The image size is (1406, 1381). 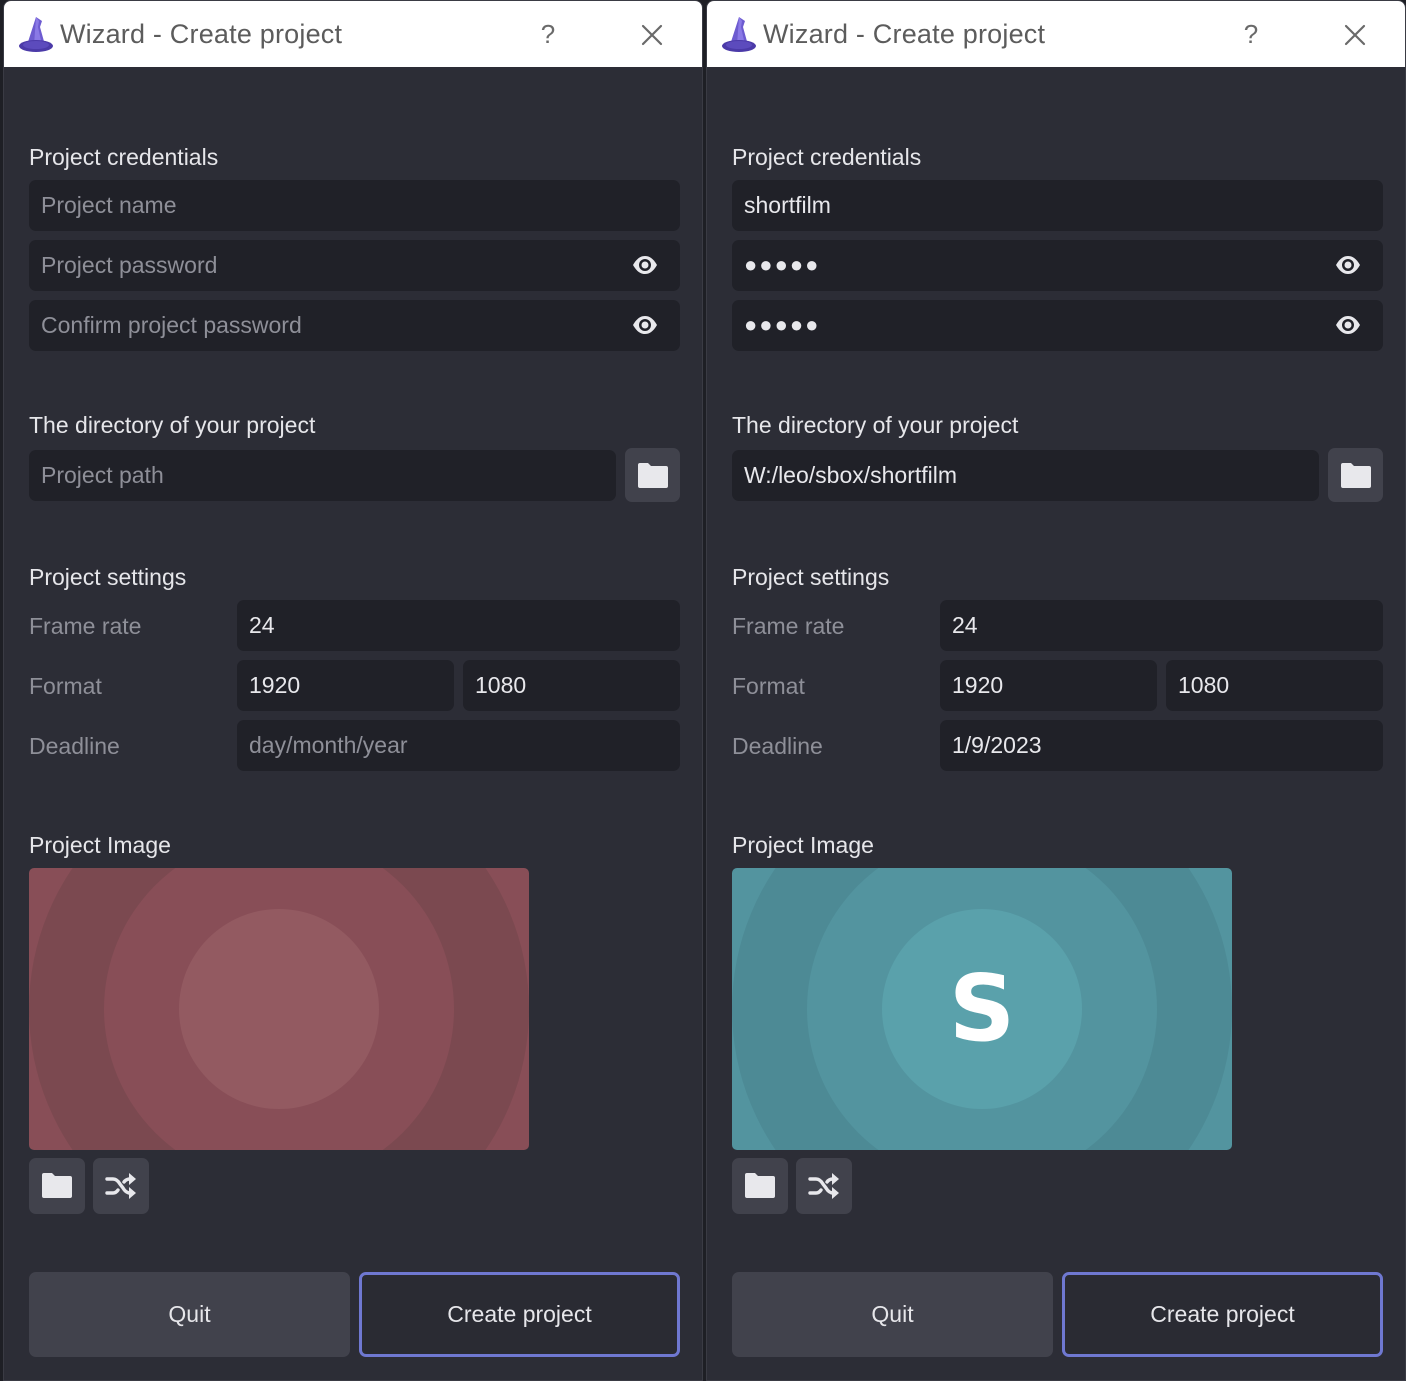 What do you see at coordinates (1025, 475) in the screenshot?
I see `project-path-field: W:/leo/sbox/shortfilm` at bounding box center [1025, 475].